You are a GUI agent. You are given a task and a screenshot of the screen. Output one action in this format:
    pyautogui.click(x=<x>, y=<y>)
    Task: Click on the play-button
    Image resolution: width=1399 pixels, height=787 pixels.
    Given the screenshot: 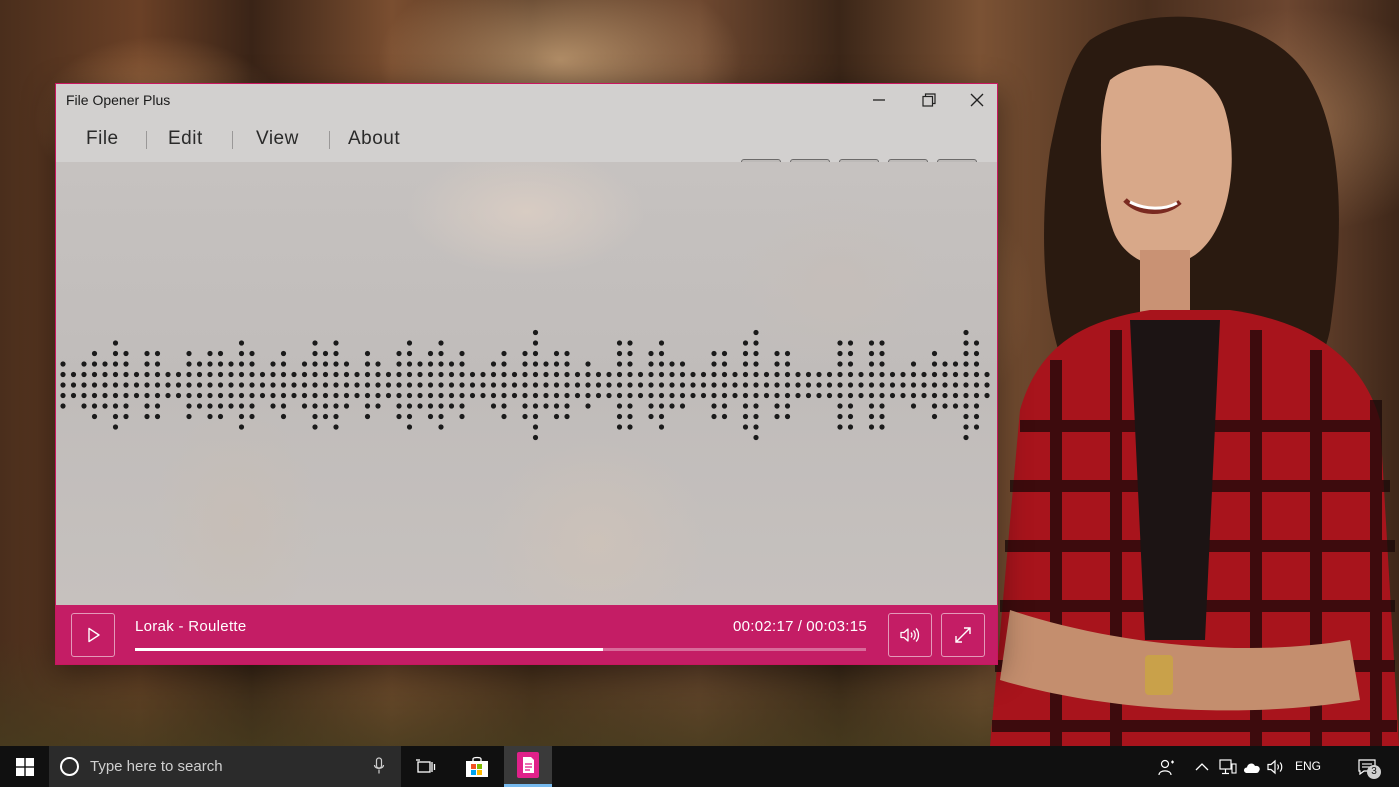 What is the action you would take?
    pyautogui.click(x=93, y=635)
    